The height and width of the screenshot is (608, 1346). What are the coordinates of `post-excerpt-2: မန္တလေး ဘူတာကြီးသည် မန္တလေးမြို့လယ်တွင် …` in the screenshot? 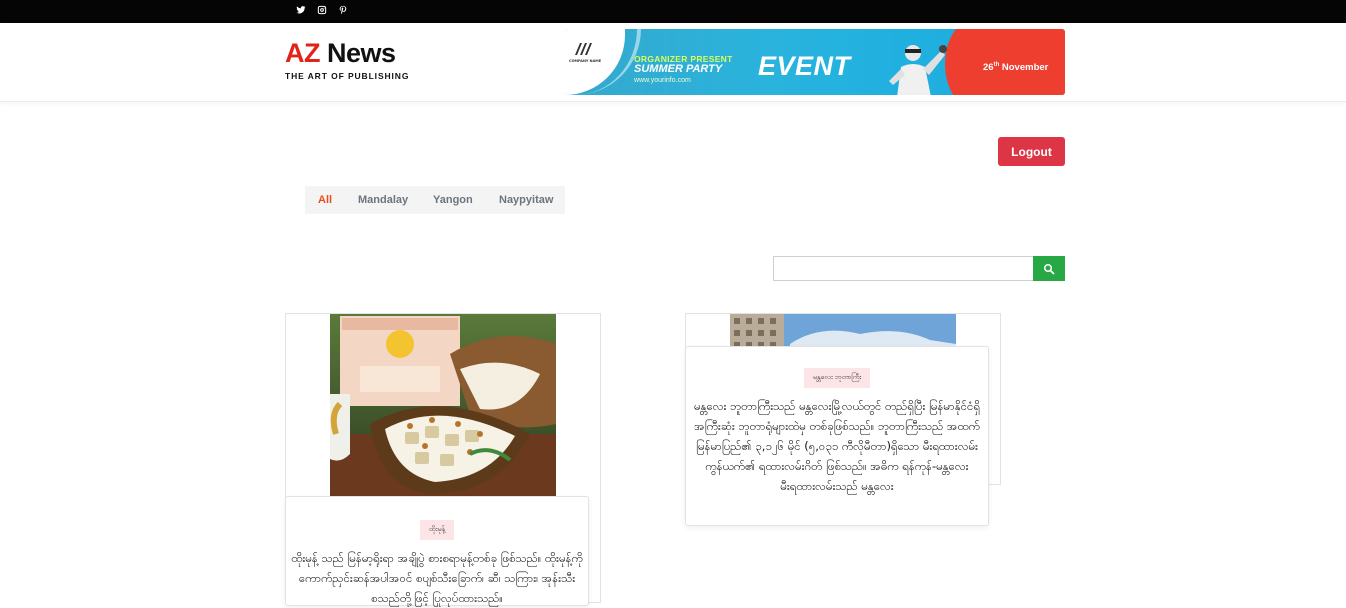 It's located at (837, 446).